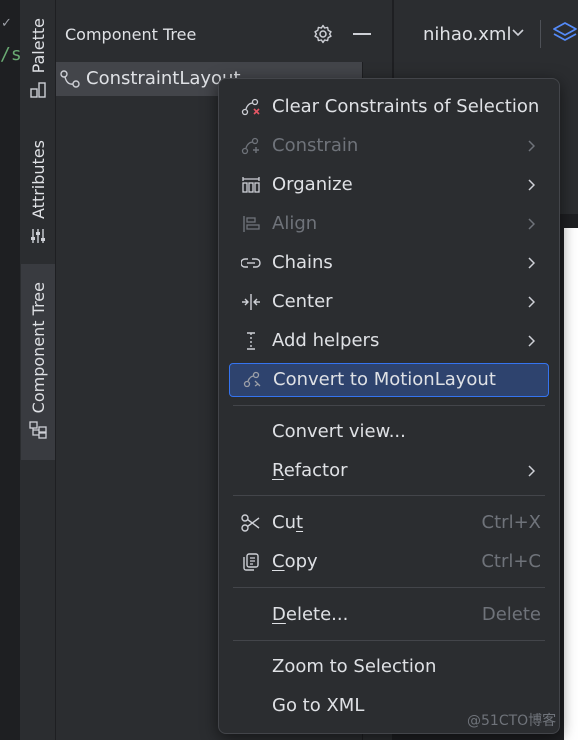 This screenshot has width=578, height=740. Describe the element at coordinates (511, 522) in the screenshot. I see `shortcut-label: Ctrl+X` at that location.